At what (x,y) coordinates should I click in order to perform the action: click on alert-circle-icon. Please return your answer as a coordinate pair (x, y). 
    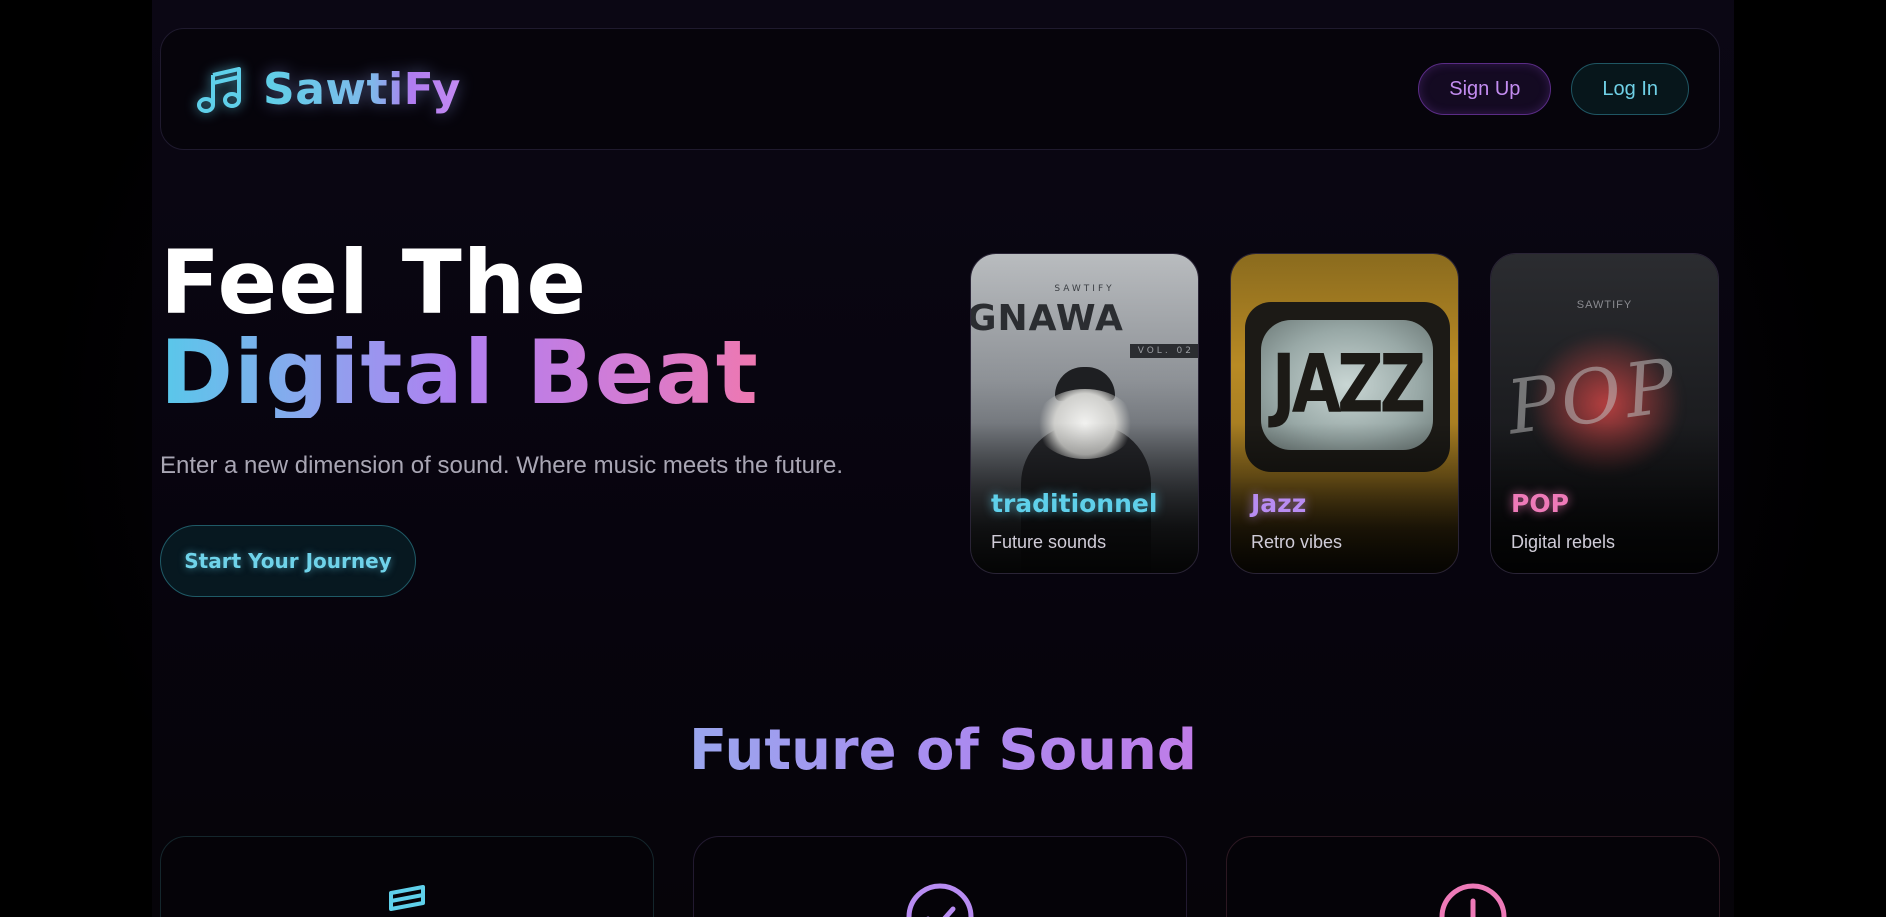
    Looking at the image, I should click on (1473, 900).